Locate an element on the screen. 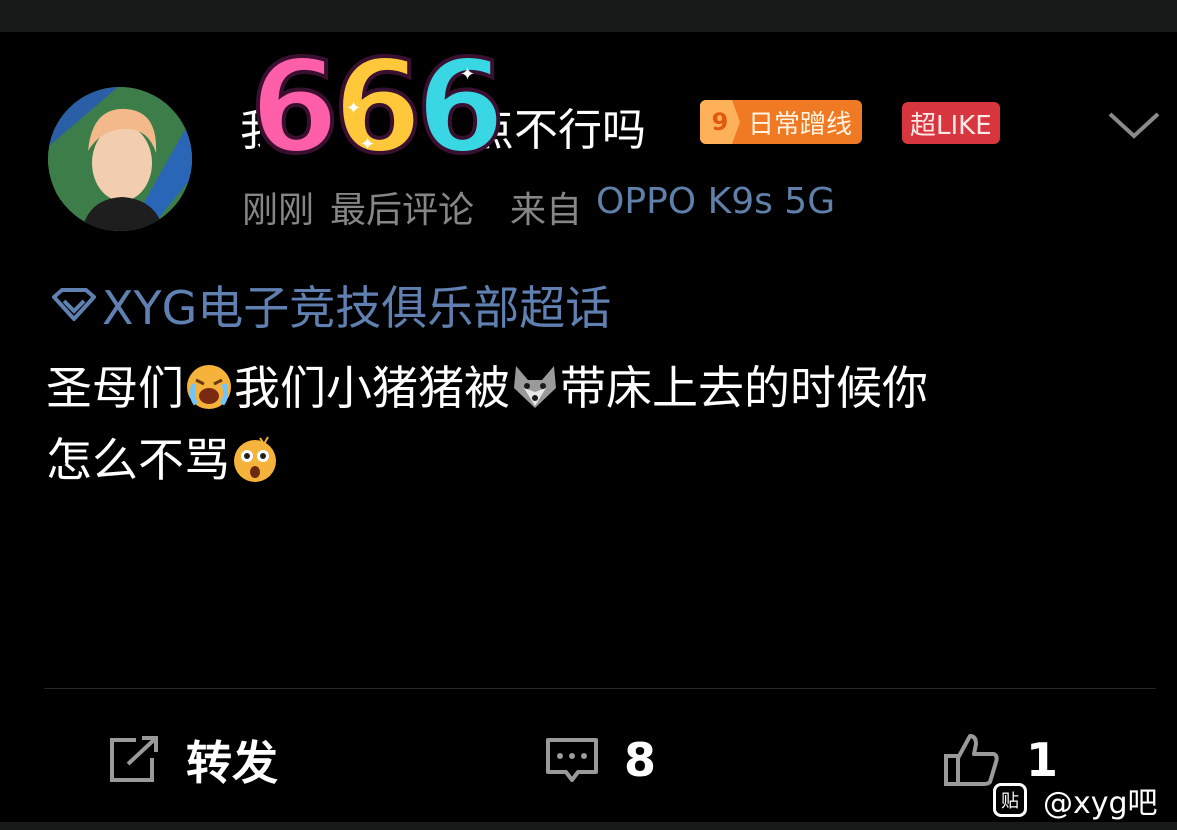  666-sticker: 666 ✦ ✦ ✦ is located at coordinates (377, 107).